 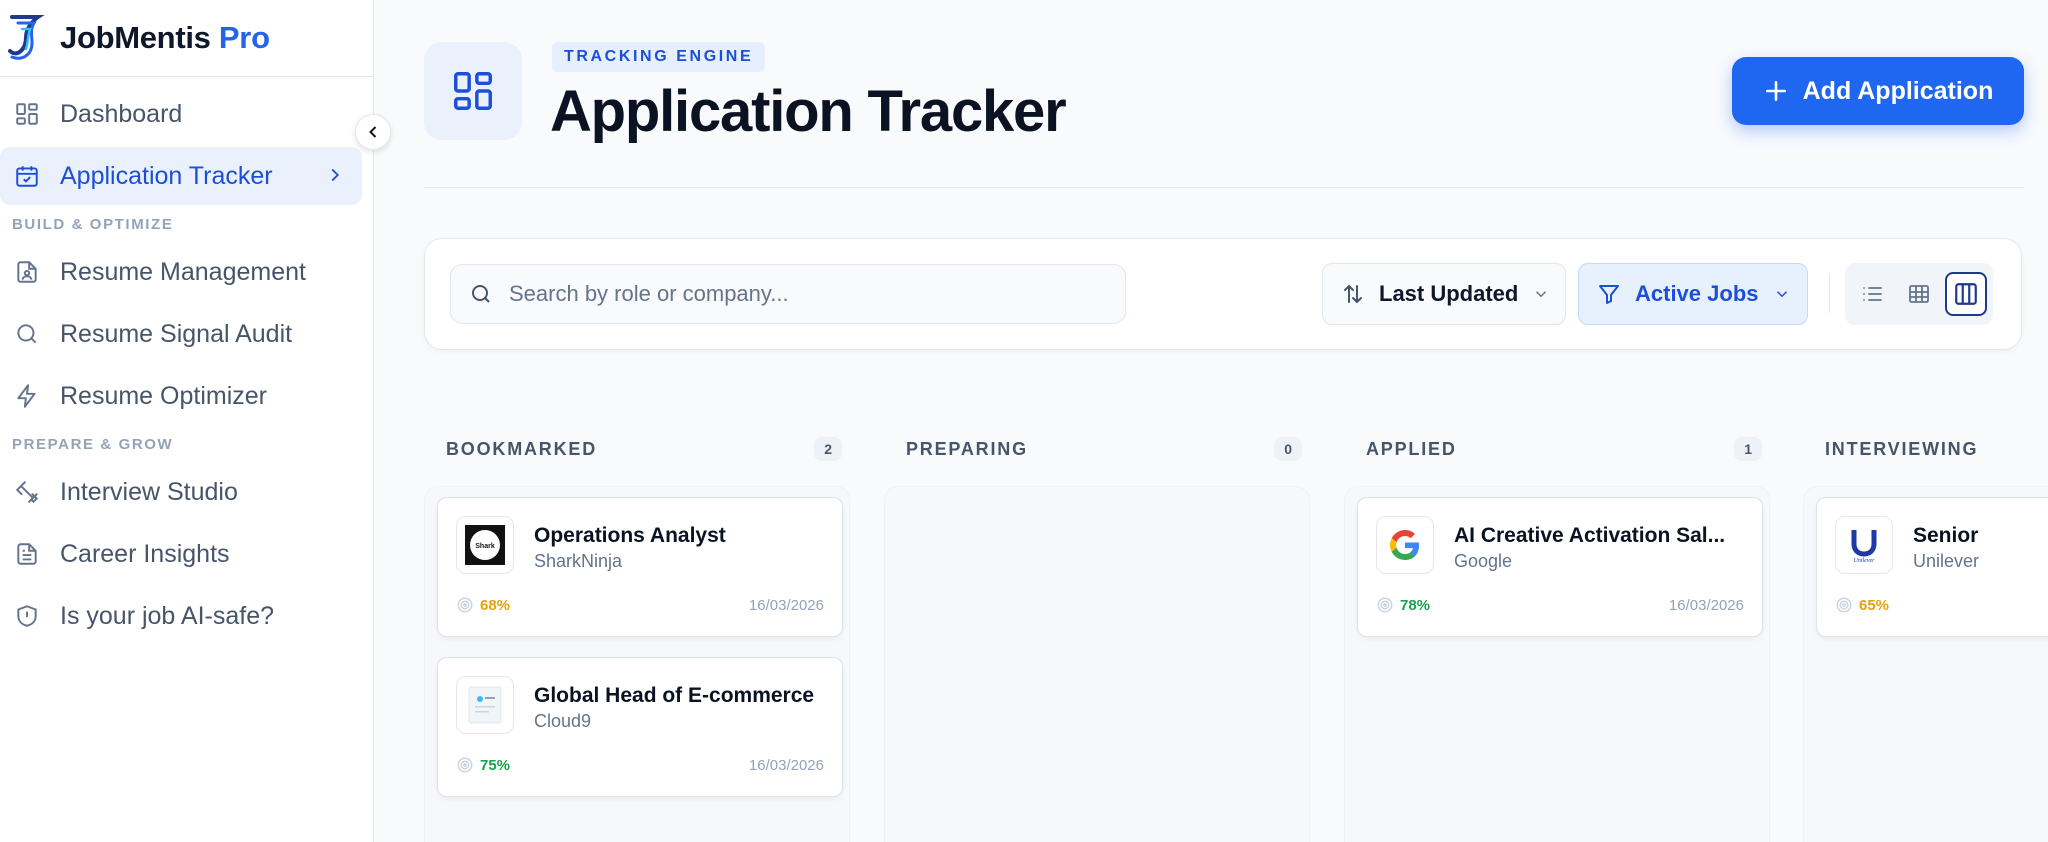 What do you see at coordinates (674, 695) in the screenshot?
I see `card-role: Global Head of E-commerce` at bounding box center [674, 695].